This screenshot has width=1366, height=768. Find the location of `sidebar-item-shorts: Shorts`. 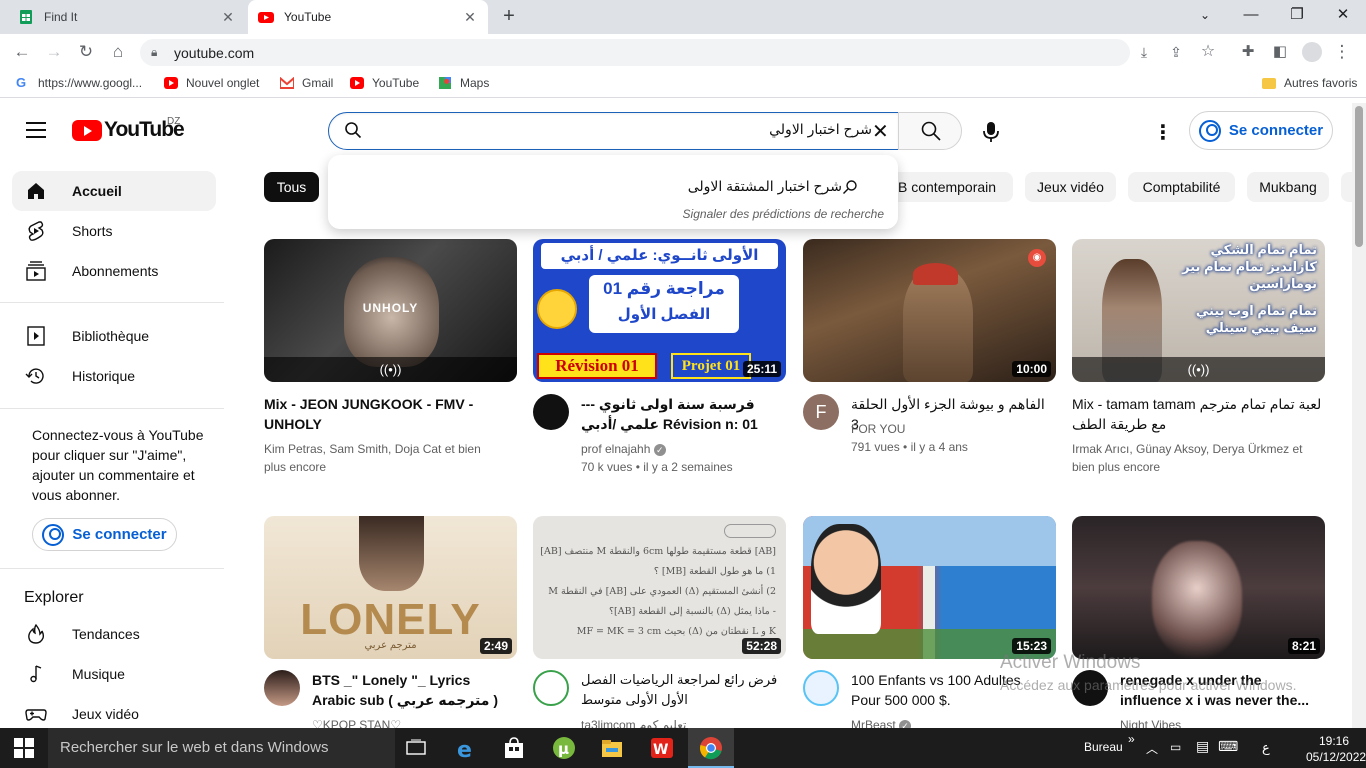

sidebar-item-shorts: Shorts is located at coordinates (114, 231).